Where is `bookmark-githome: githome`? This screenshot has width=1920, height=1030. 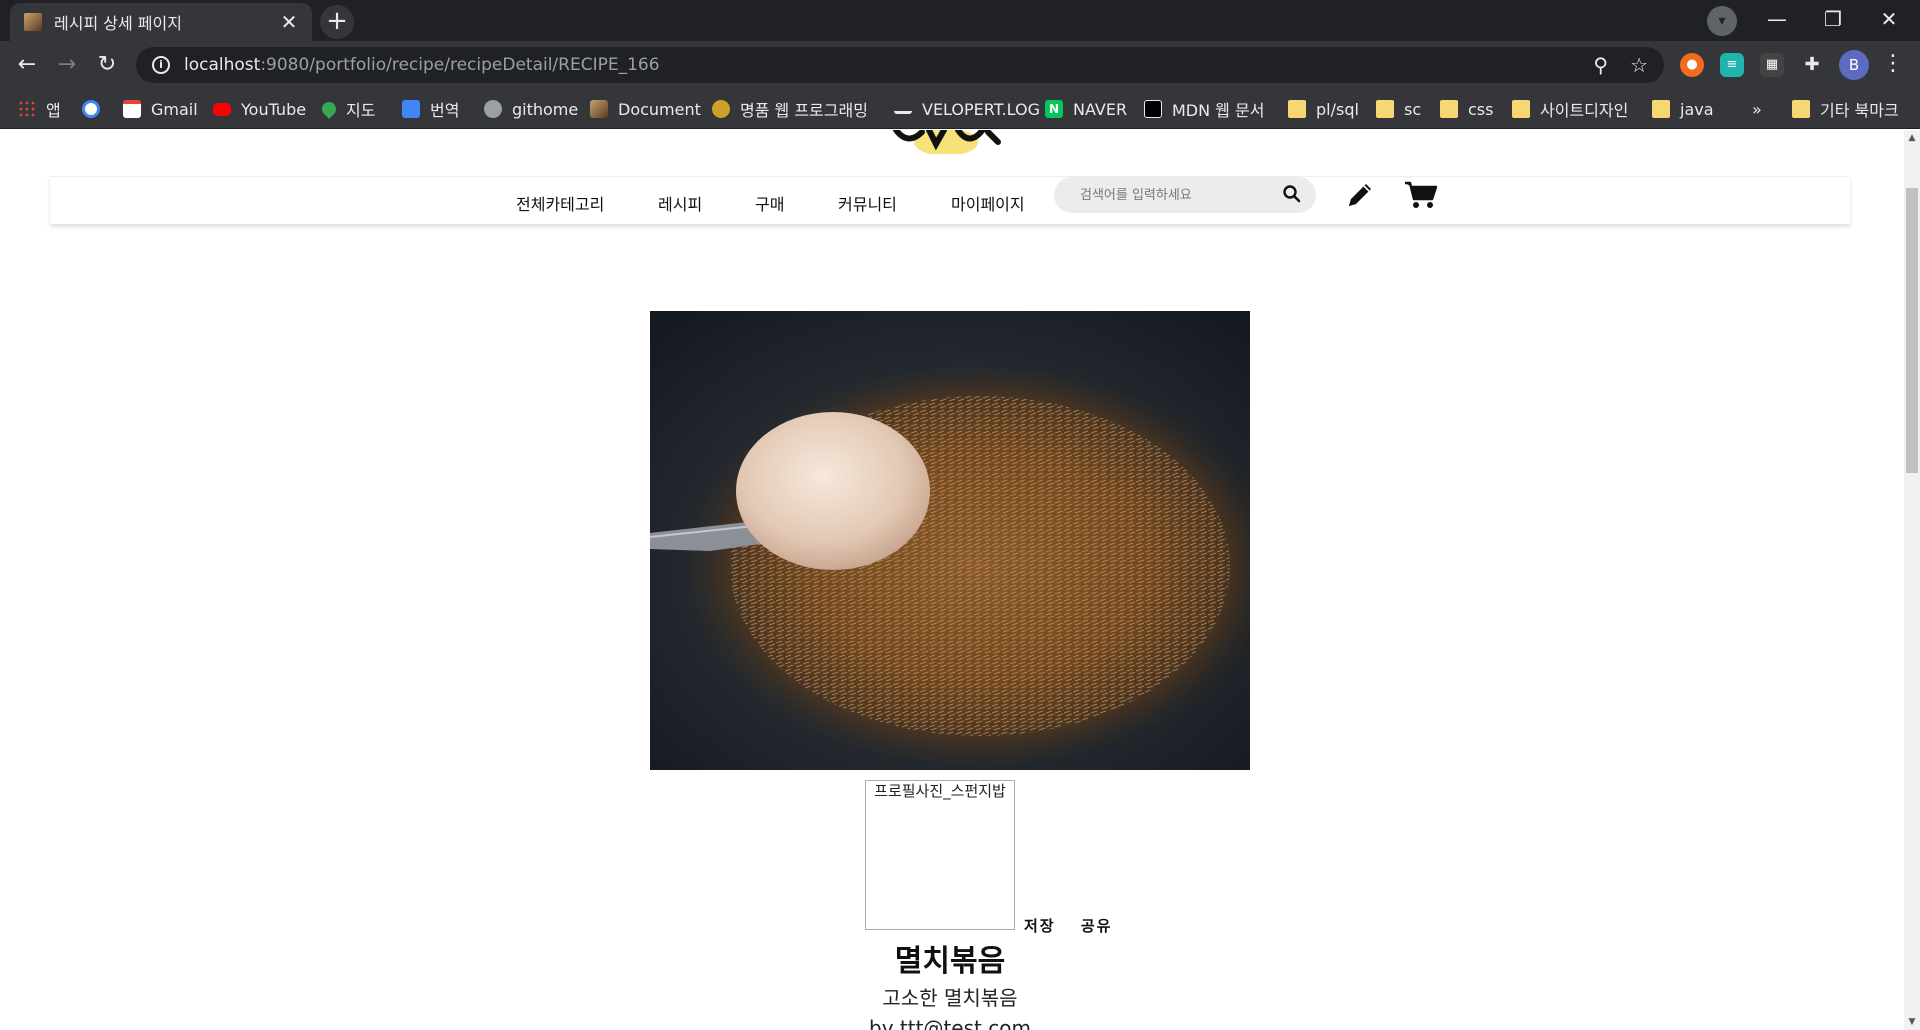
bookmark-githome: githome is located at coordinates (531, 109).